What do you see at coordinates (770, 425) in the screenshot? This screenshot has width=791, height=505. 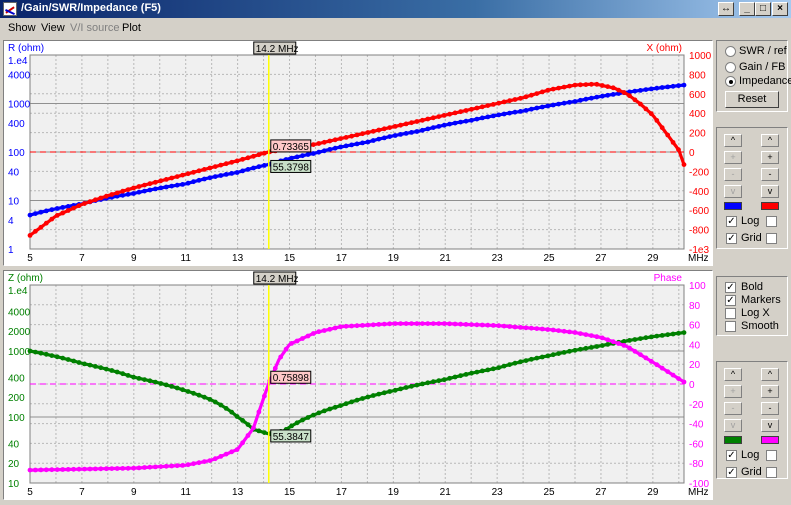 I see `bottom-scale-button-right-3: v` at bounding box center [770, 425].